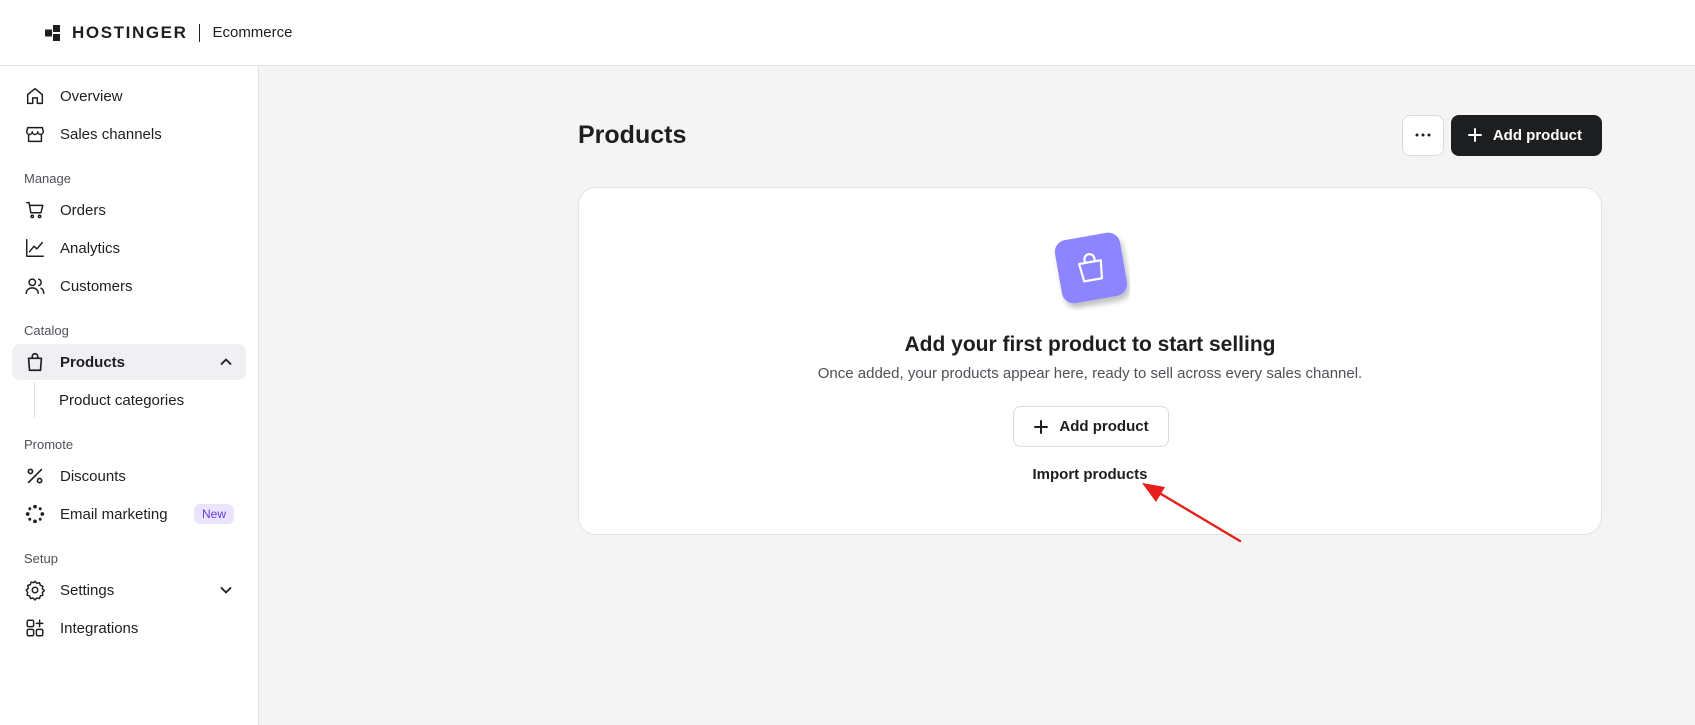  Describe the element at coordinates (140, 400) in the screenshot. I see `sidebar-item-product-categories: Product categories` at that location.